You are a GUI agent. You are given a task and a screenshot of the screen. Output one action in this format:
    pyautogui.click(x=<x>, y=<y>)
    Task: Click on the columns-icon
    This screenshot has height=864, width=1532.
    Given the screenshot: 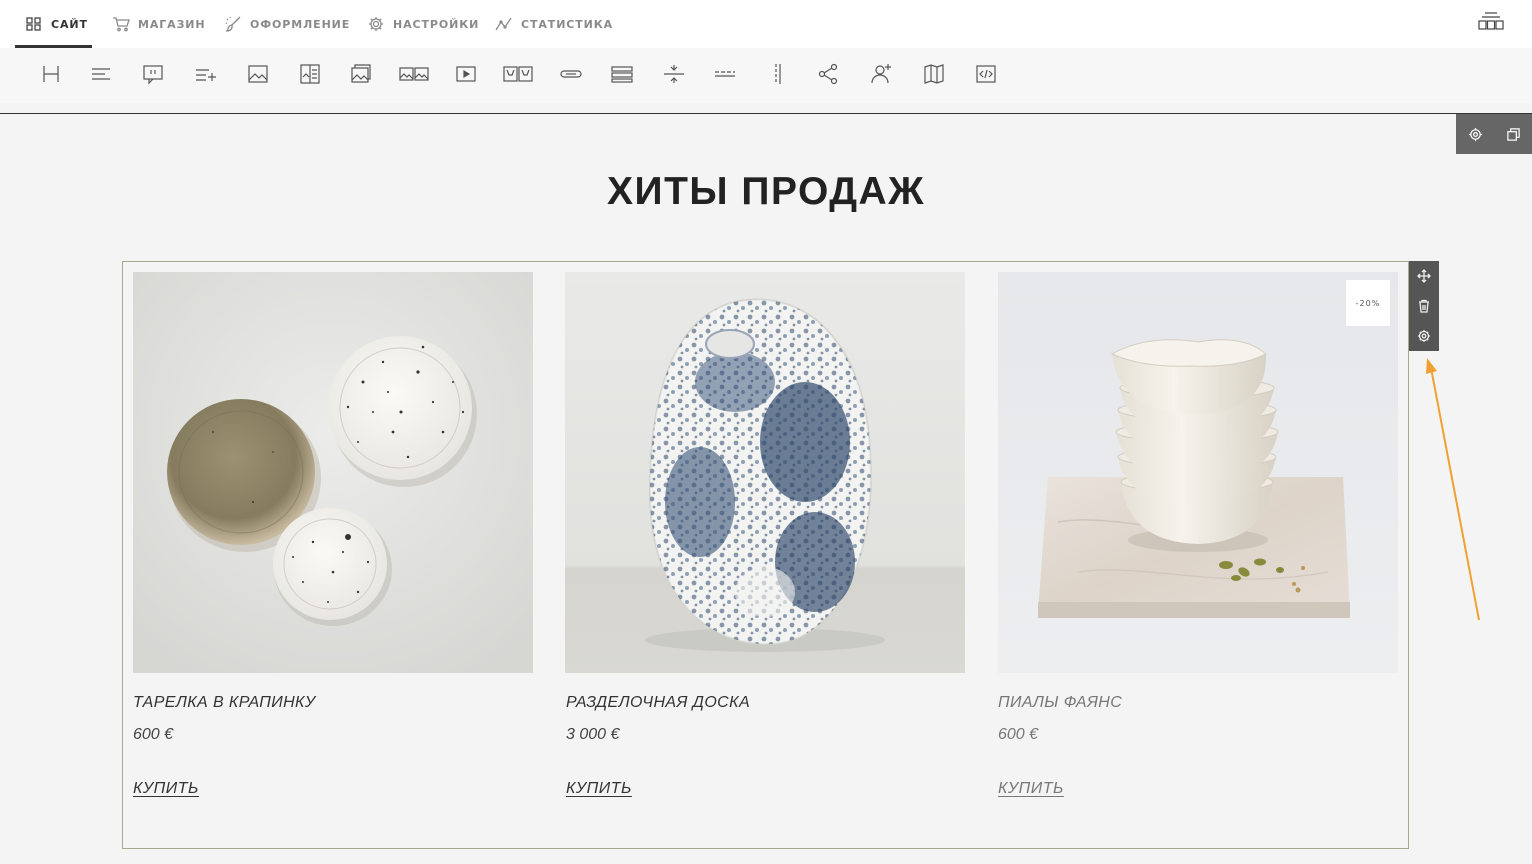 What is the action you would take?
    pyautogui.click(x=778, y=74)
    